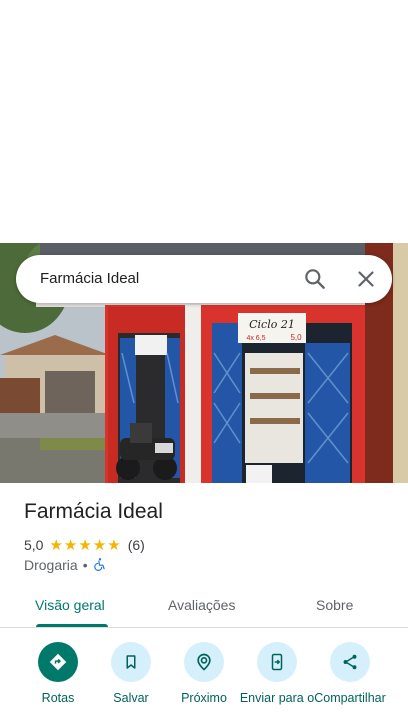  I want to click on sign-text: Ciclo 21, so click(272, 324).